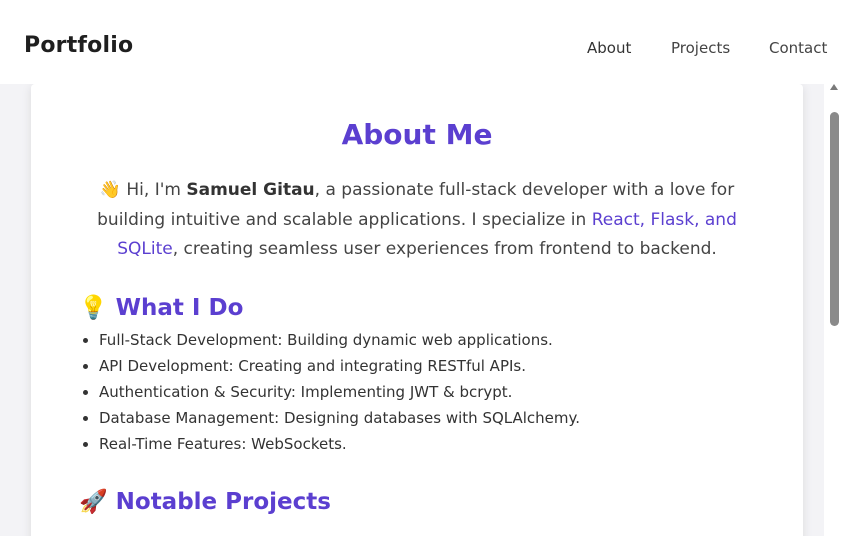  What do you see at coordinates (223, 502) in the screenshot?
I see `notable-projects-title: Notable Projects` at bounding box center [223, 502].